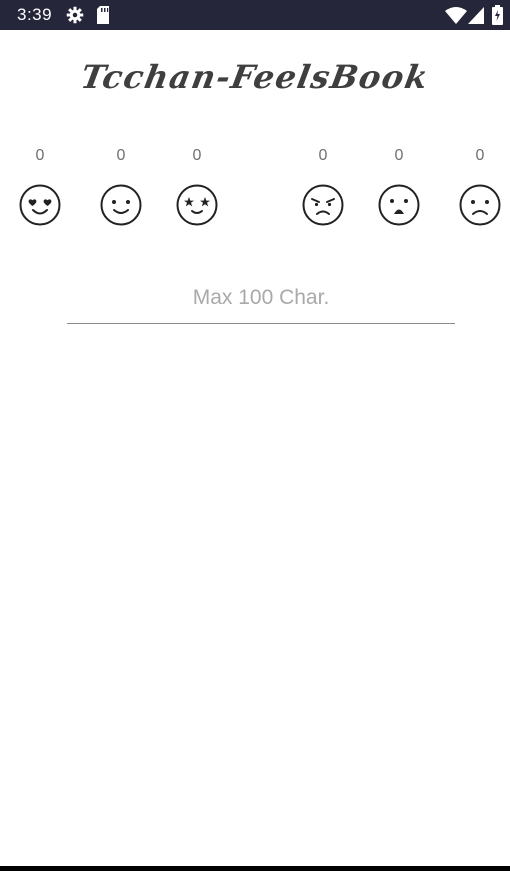 The width and height of the screenshot is (510, 871). Describe the element at coordinates (197, 155) in the screenshot. I see `surprise-count: 0` at that location.